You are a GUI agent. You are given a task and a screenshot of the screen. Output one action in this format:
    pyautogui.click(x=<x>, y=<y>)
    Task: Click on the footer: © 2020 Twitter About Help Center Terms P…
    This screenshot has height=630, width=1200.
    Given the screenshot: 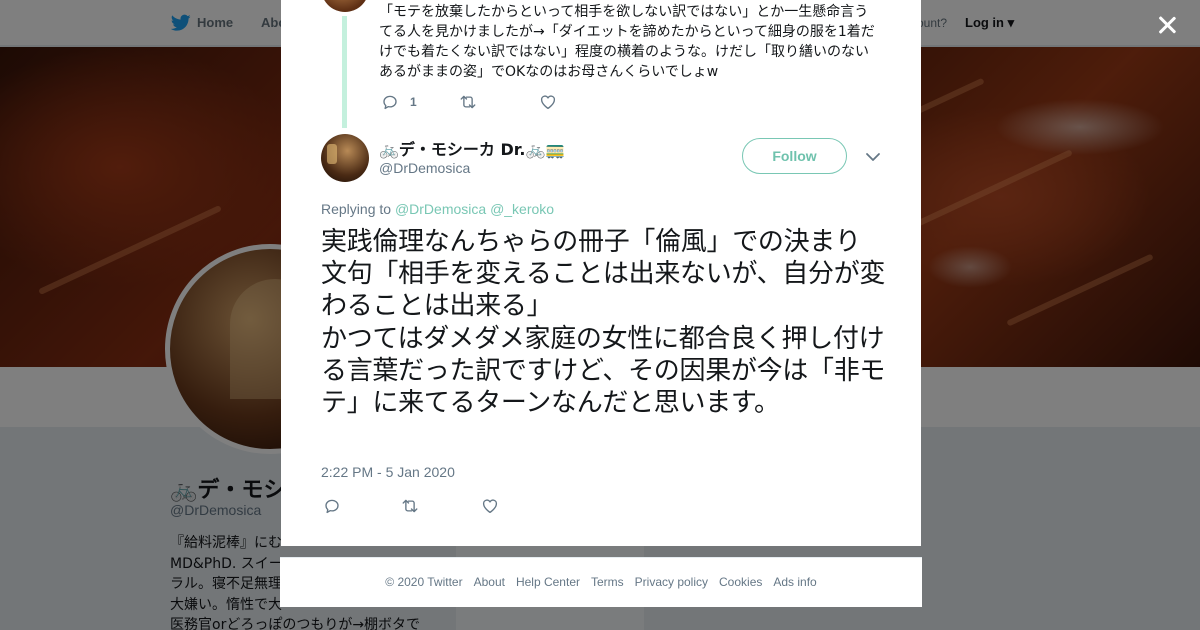 What is the action you would take?
    pyautogui.click(x=601, y=582)
    